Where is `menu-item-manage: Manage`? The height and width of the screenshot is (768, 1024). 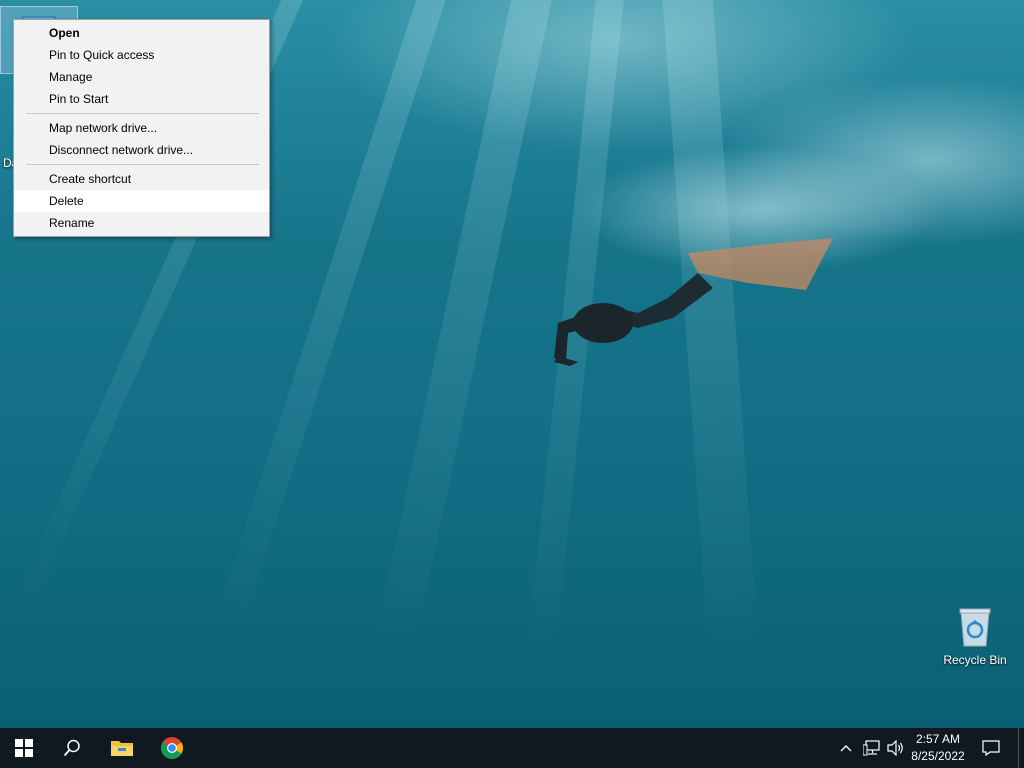 menu-item-manage: Manage is located at coordinates (141, 77).